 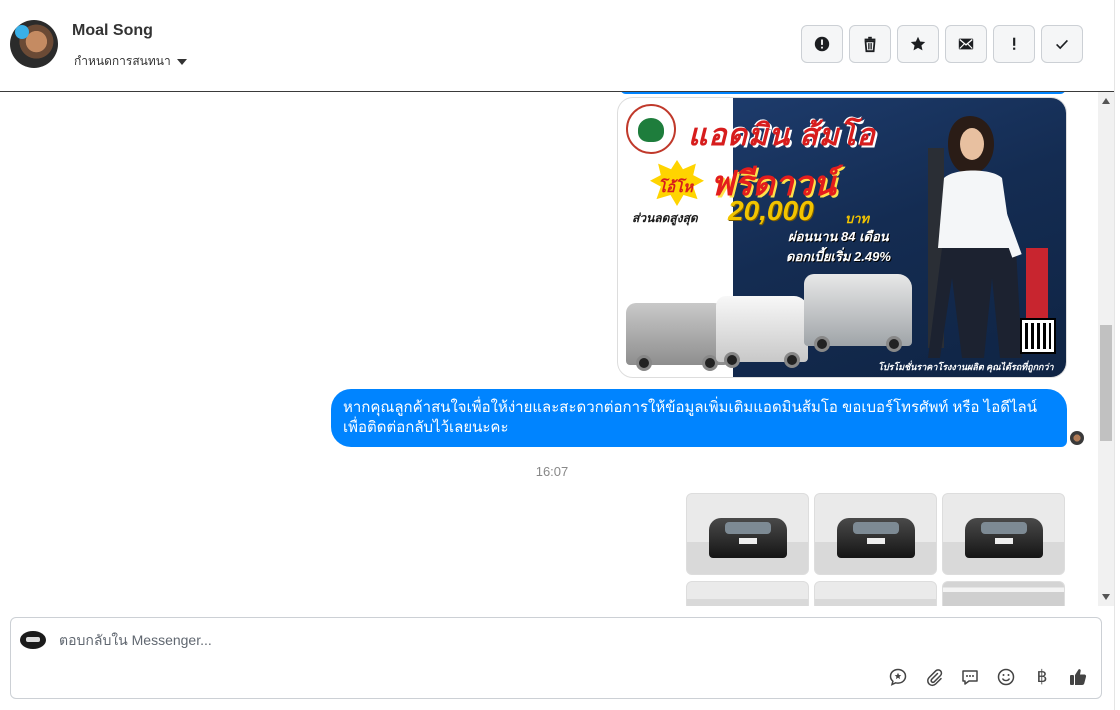 What do you see at coordinates (838, 236) in the screenshot?
I see `promo-term: ผ่อนนาน 84 เดือน` at bounding box center [838, 236].